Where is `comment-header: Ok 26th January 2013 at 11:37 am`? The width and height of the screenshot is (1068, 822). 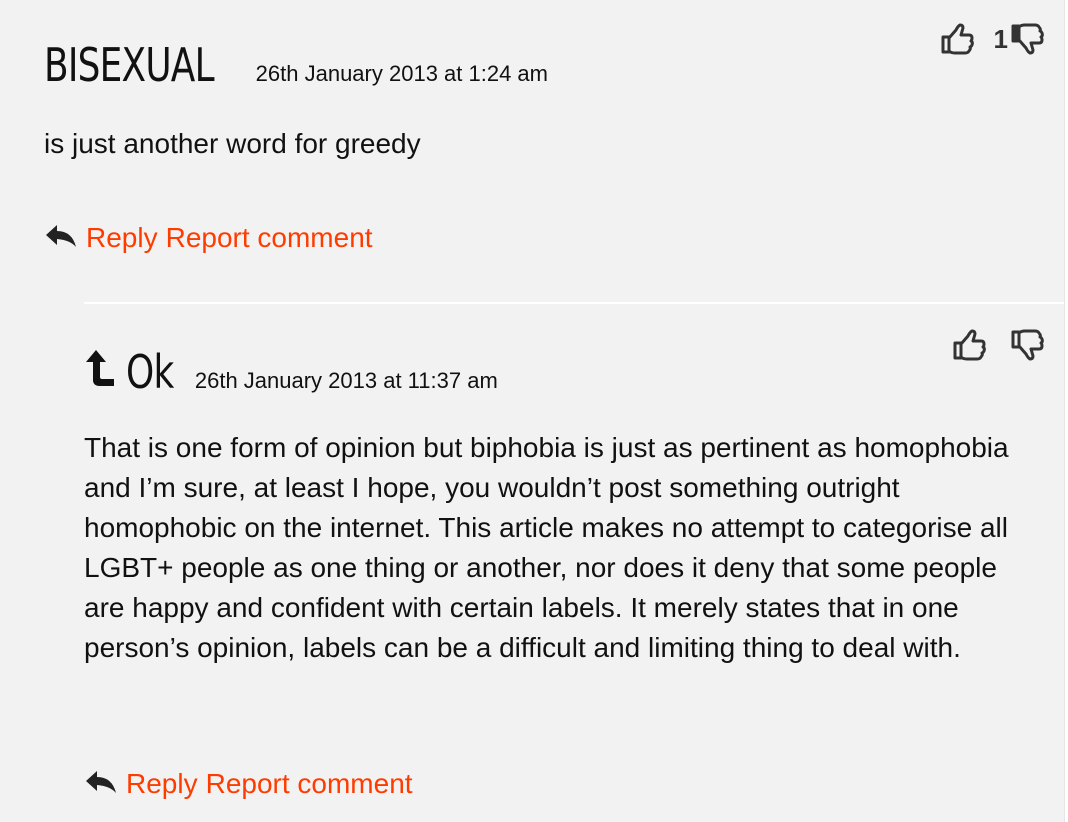
comment-header: Ok 26th January 2013 at 11:37 am is located at coordinates (291, 371).